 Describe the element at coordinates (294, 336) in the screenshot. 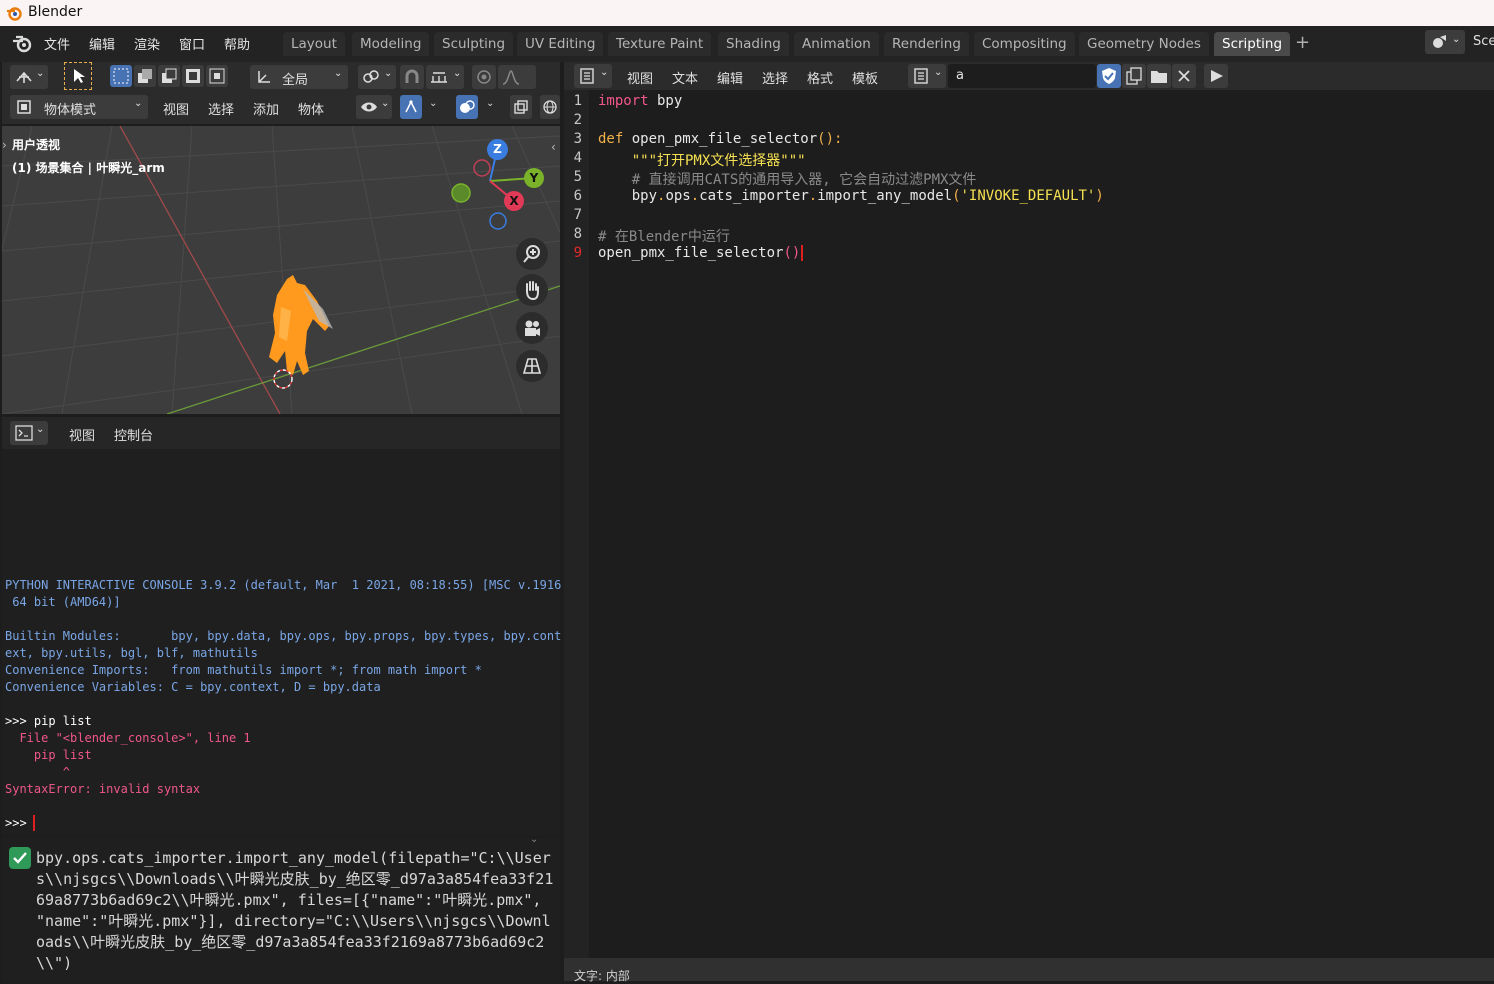

I see `character-model` at that location.